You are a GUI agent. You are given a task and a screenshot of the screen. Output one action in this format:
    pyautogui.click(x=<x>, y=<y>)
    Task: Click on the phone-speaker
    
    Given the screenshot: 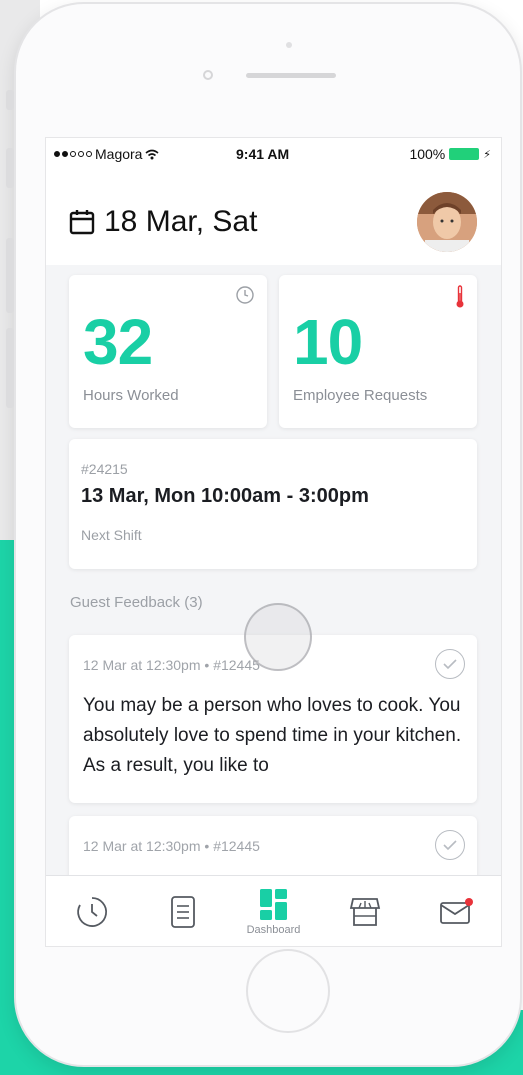 What is the action you would take?
    pyautogui.click(x=291, y=75)
    